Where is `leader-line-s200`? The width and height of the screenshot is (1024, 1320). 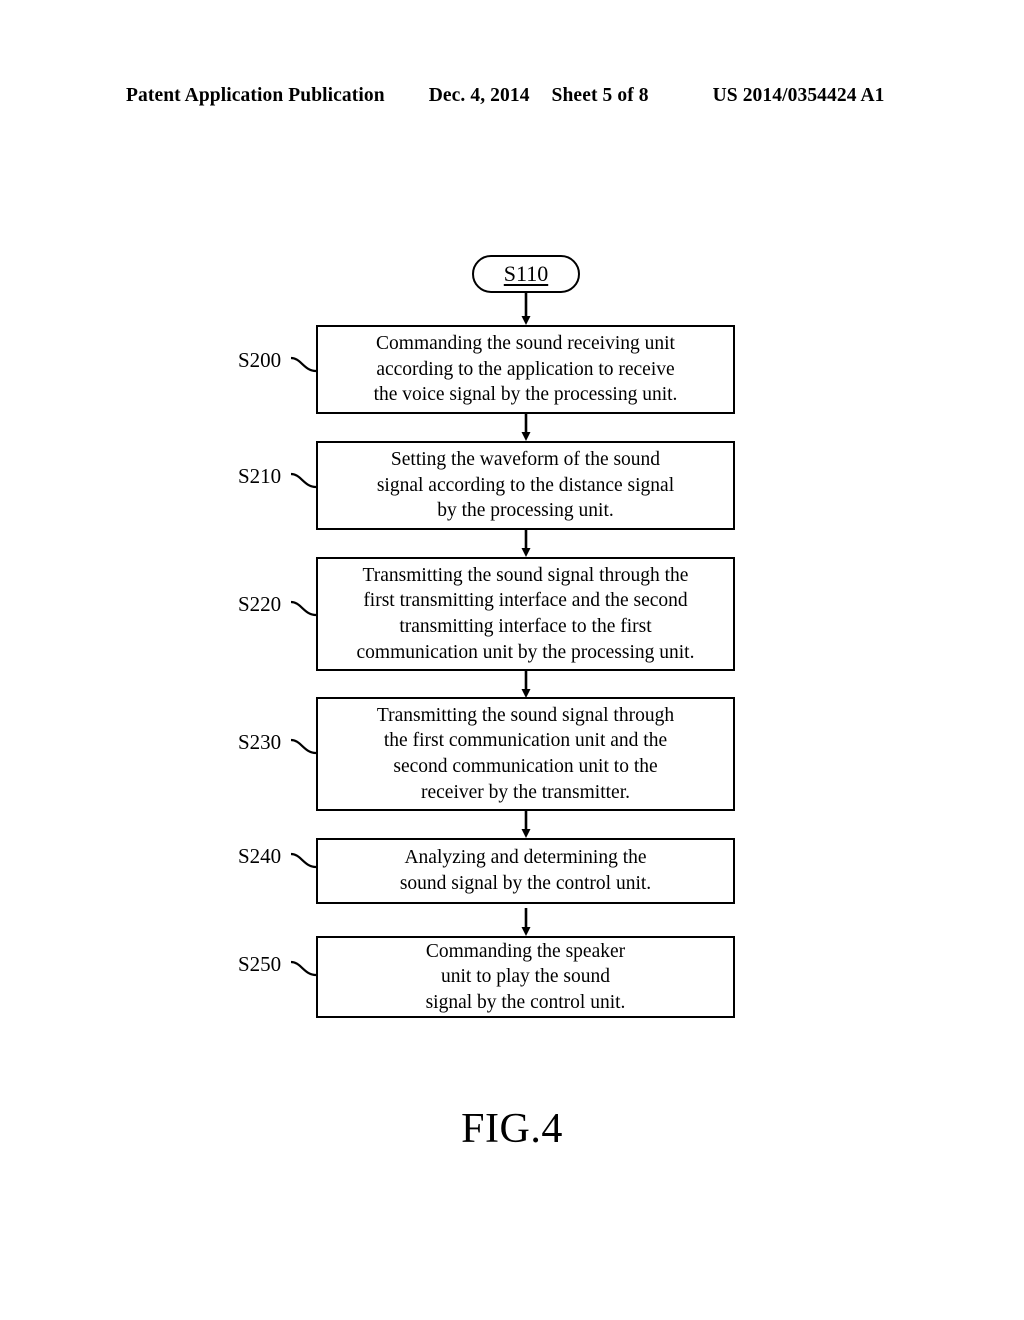
leader-line-s200 is located at coordinates (303, 364).